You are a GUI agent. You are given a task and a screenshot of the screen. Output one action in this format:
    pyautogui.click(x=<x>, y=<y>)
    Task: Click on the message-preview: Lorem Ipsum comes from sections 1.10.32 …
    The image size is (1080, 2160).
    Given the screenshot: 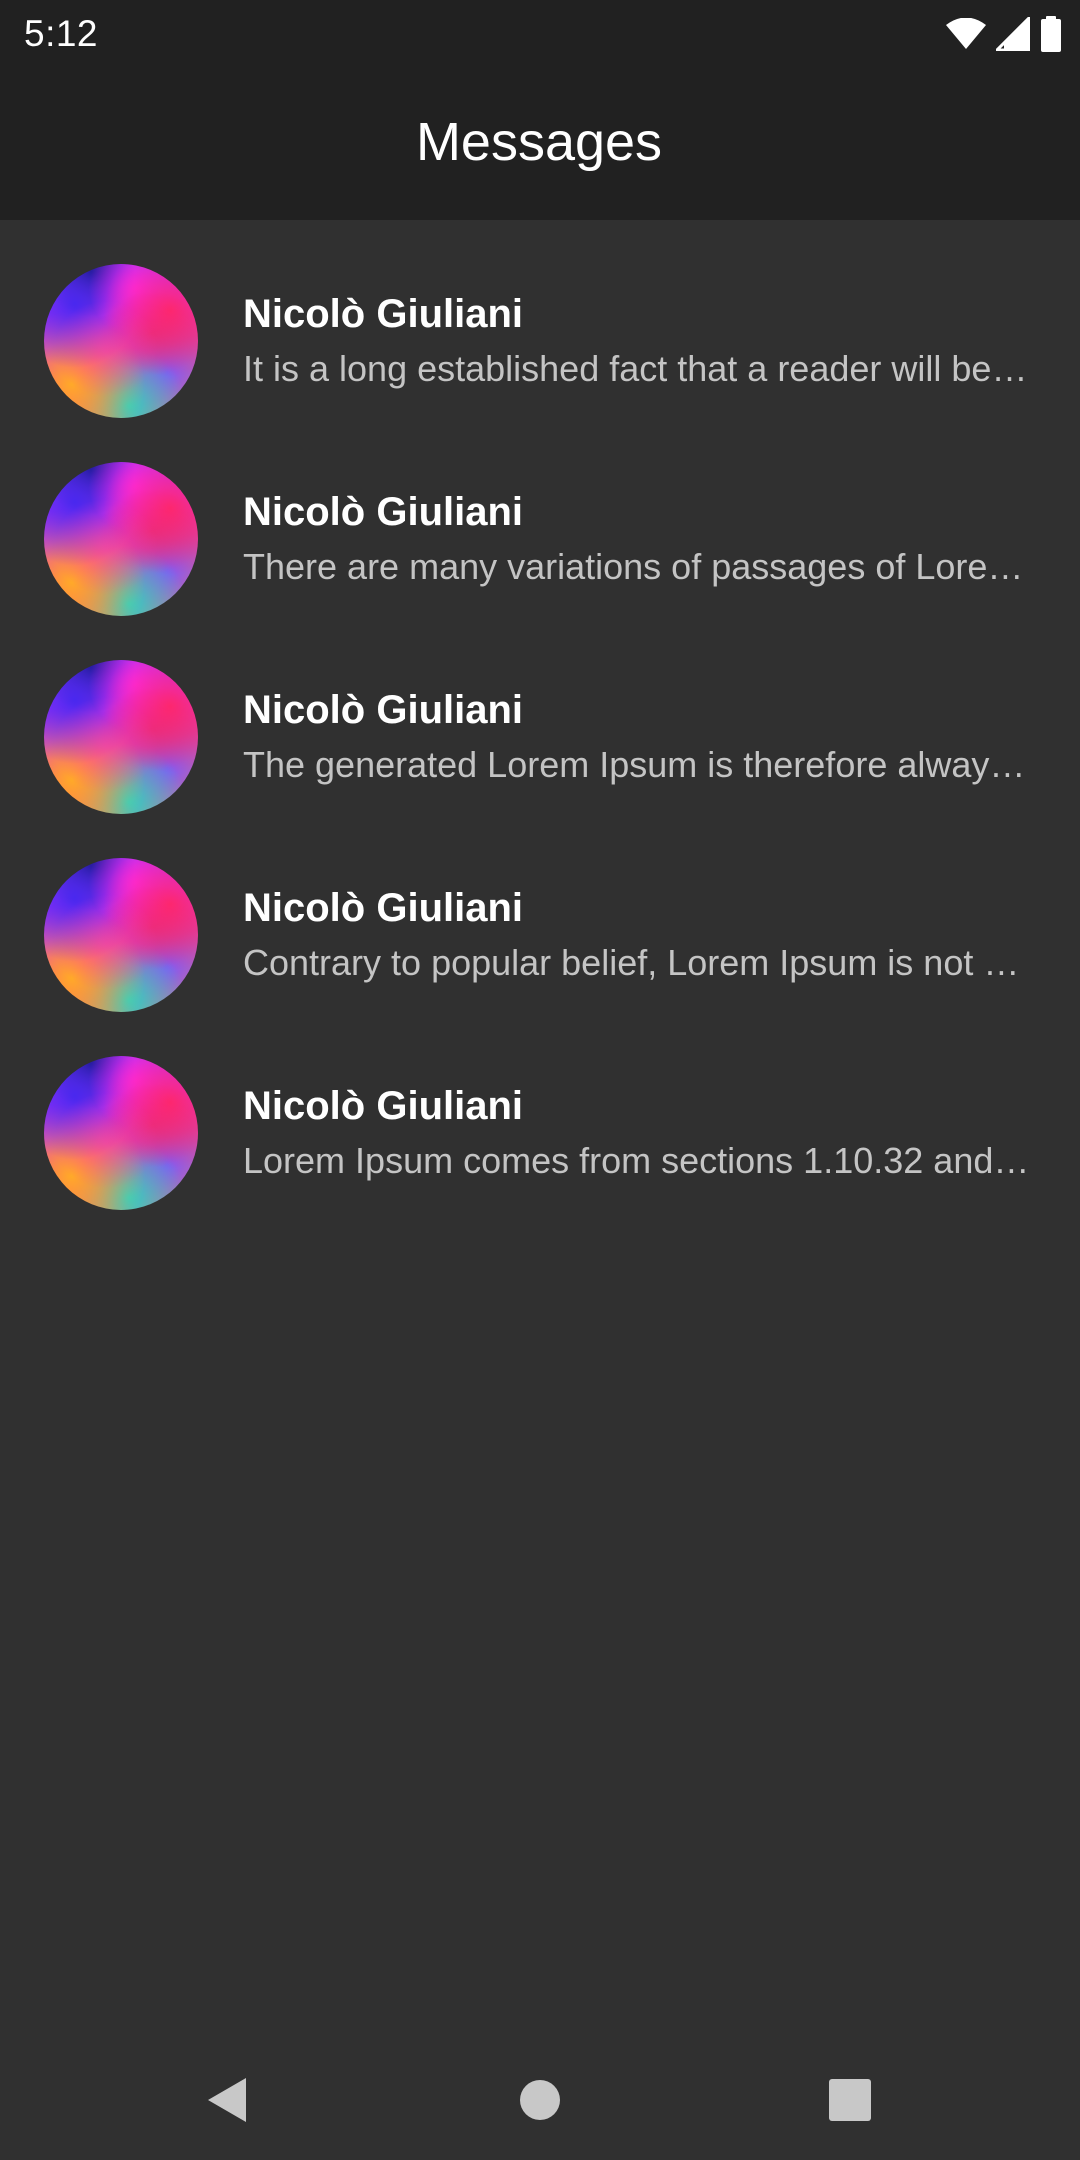 What is the action you would take?
    pyautogui.click(x=638, y=1160)
    